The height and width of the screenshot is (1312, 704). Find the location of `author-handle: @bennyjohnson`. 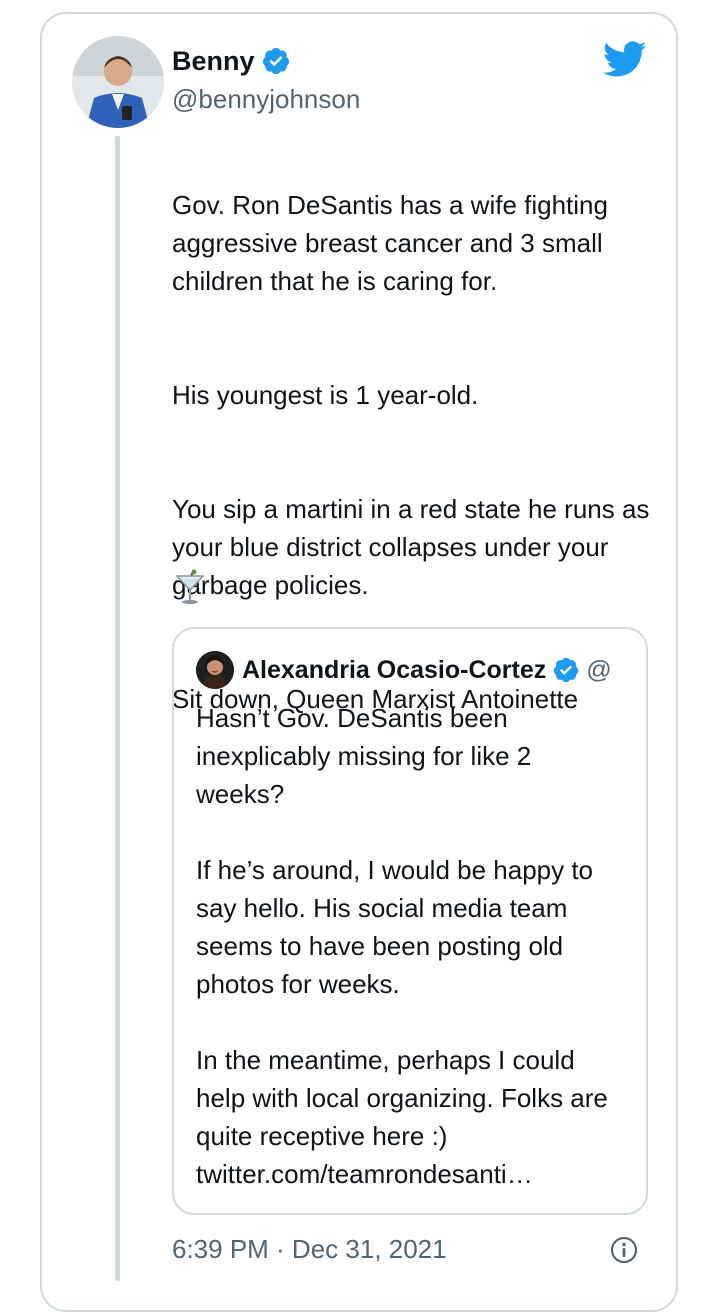

author-handle: @bennyjohnson is located at coordinates (266, 99).